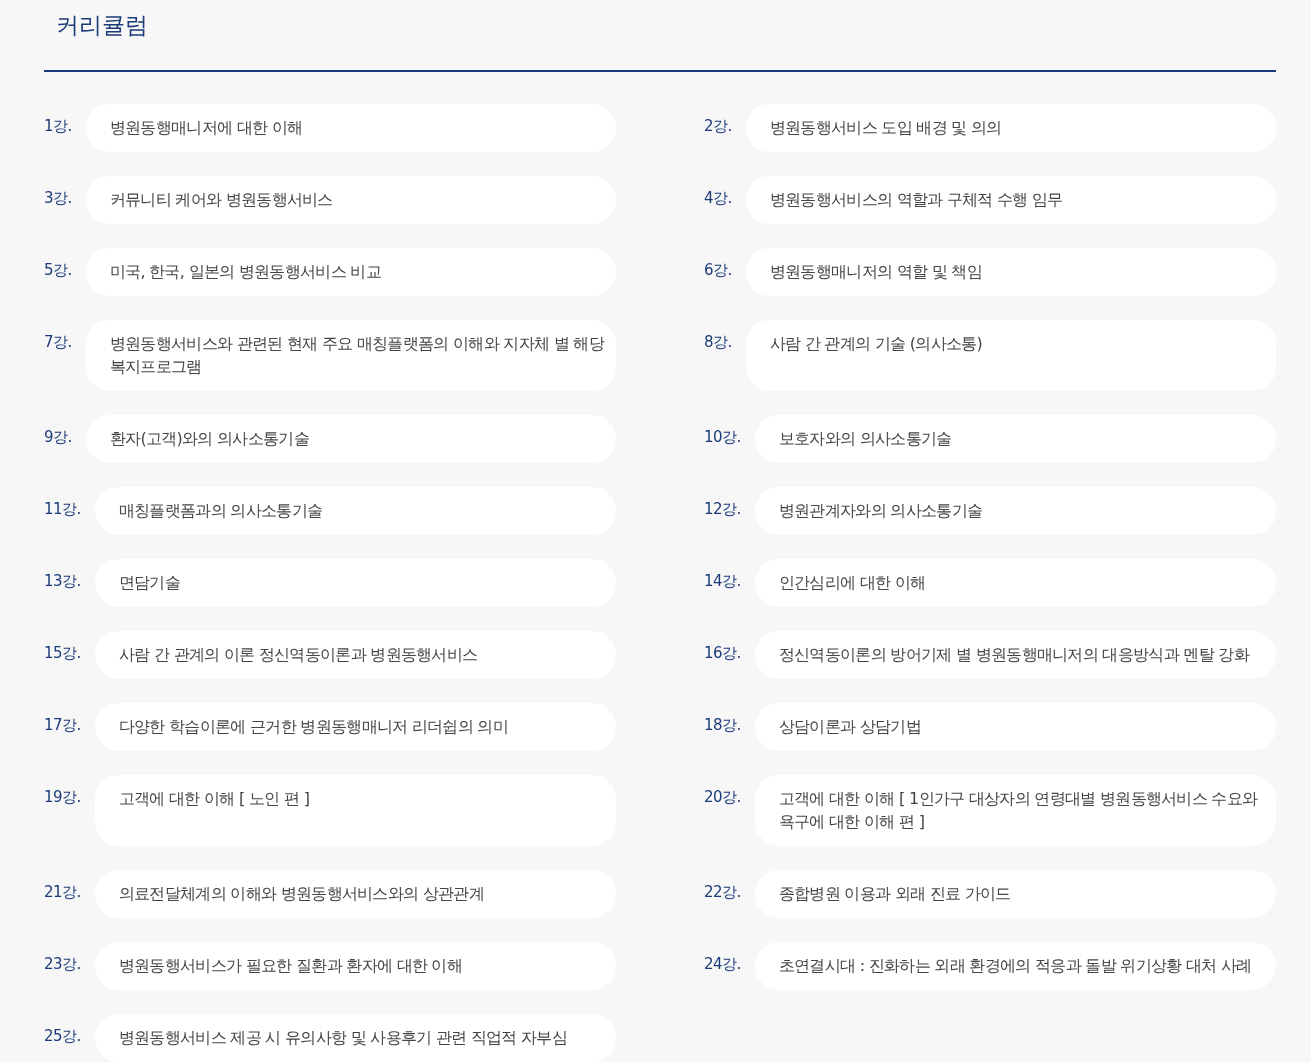 Image resolution: width=1311 pixels, height=1062 pixels. I want to click on lecture-title: 커뮤니티 케어와 병원동행서비스, so click(350, 200).